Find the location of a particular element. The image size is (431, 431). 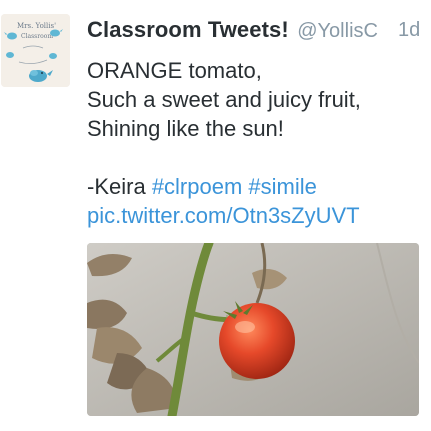

hashtag-simile: #simile is located at coordinates (282, 186).